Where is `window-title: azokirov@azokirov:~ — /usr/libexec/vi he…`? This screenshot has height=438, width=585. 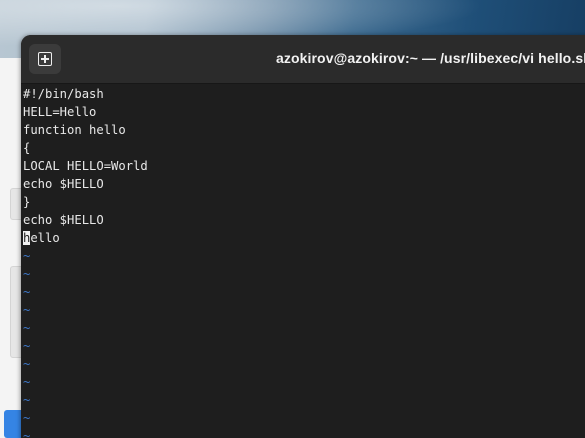 window-title: azokirov@azokirov:~ — /usr/libexec/vi he… is located at coordinates (430, 58).